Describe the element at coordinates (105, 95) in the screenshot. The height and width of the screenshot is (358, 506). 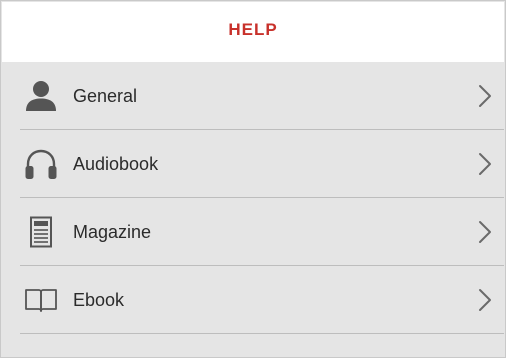
I see `help-item-label: General` at that location.